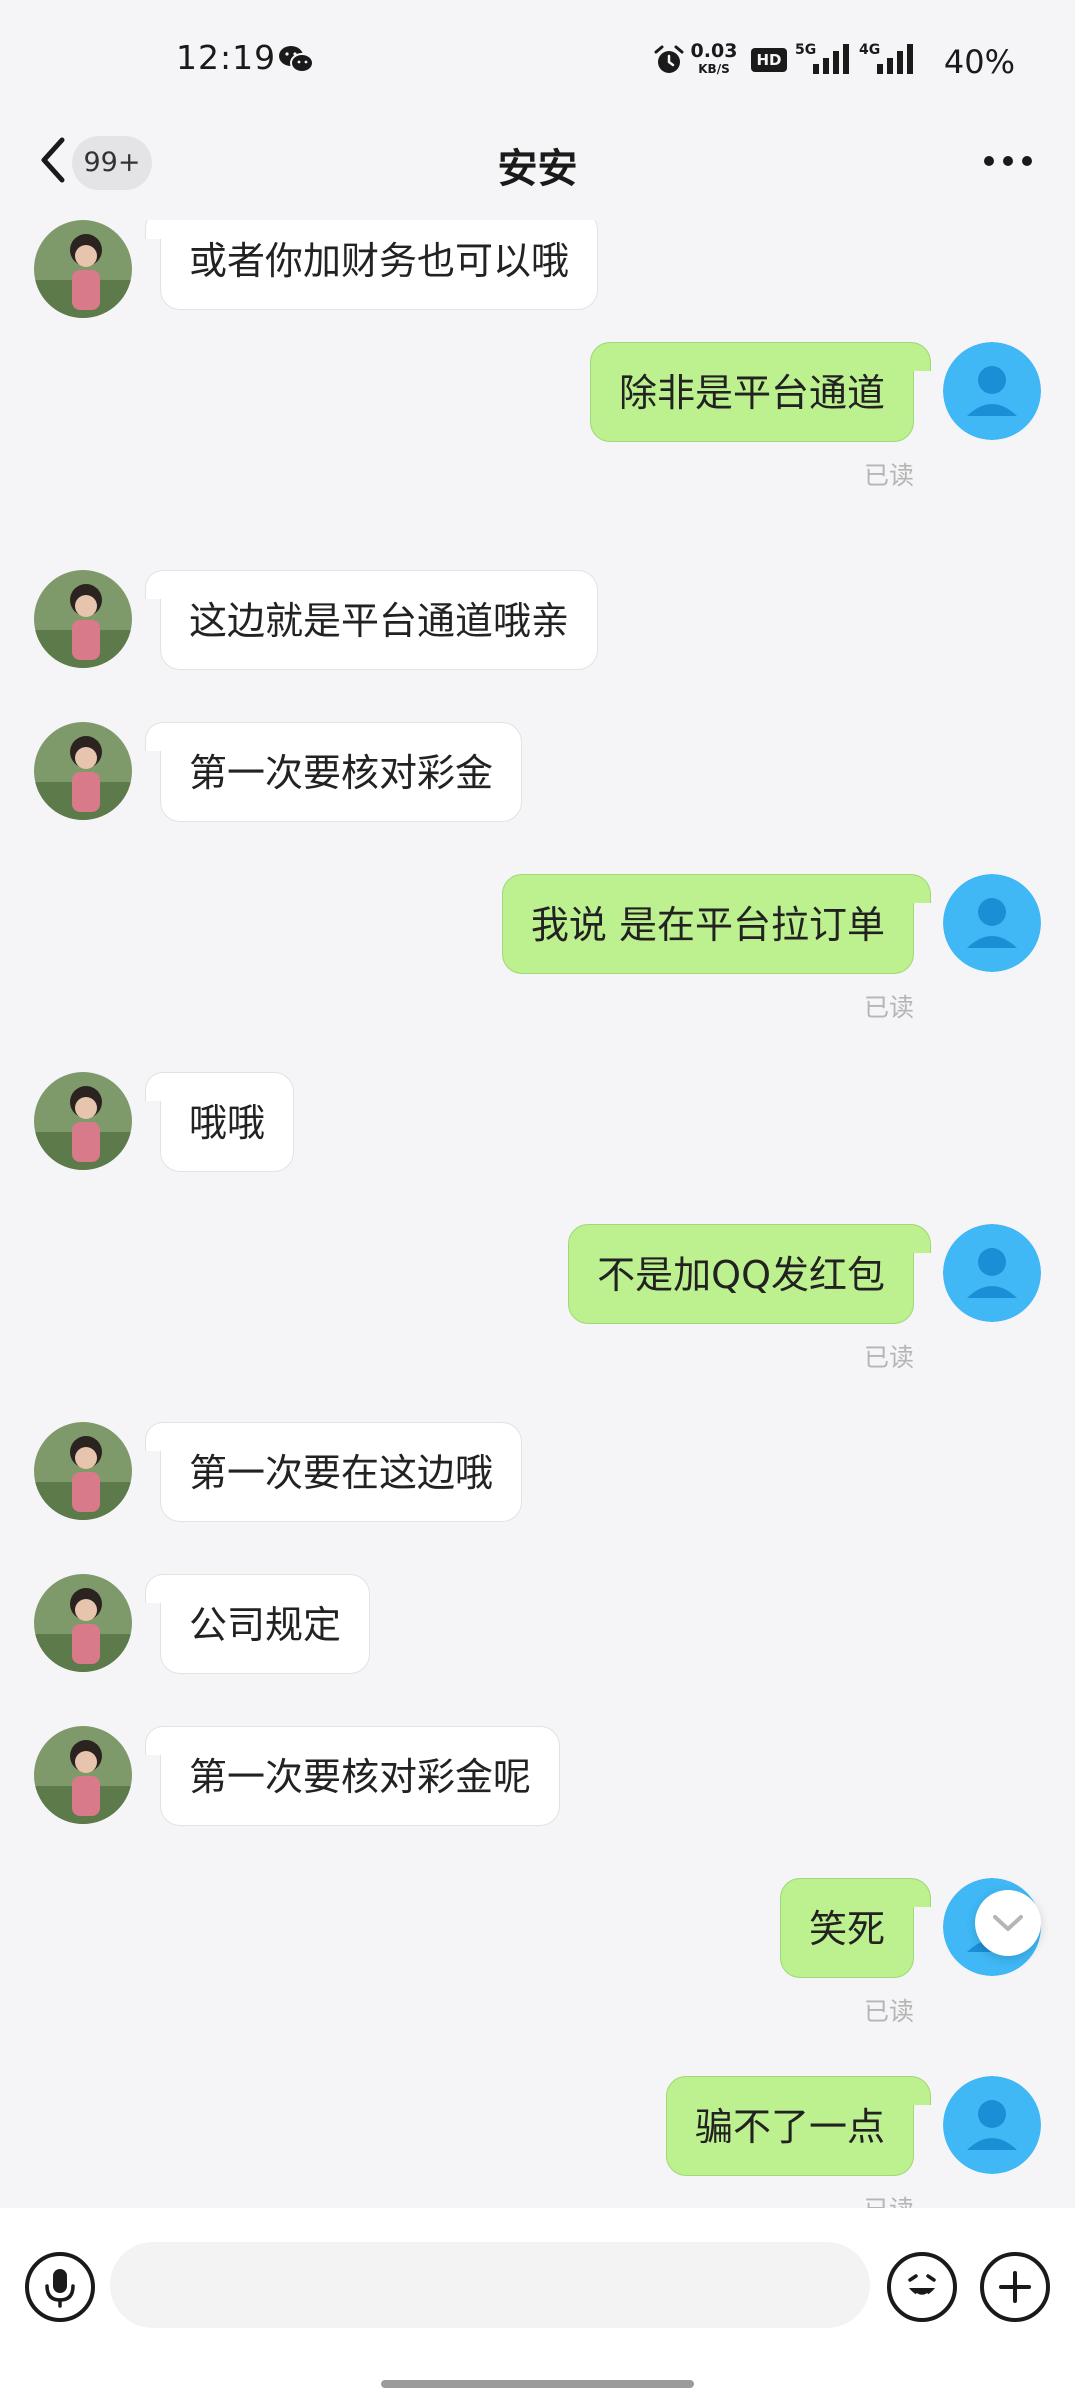  I want to click on more-options-icon, so click(1008, 161).